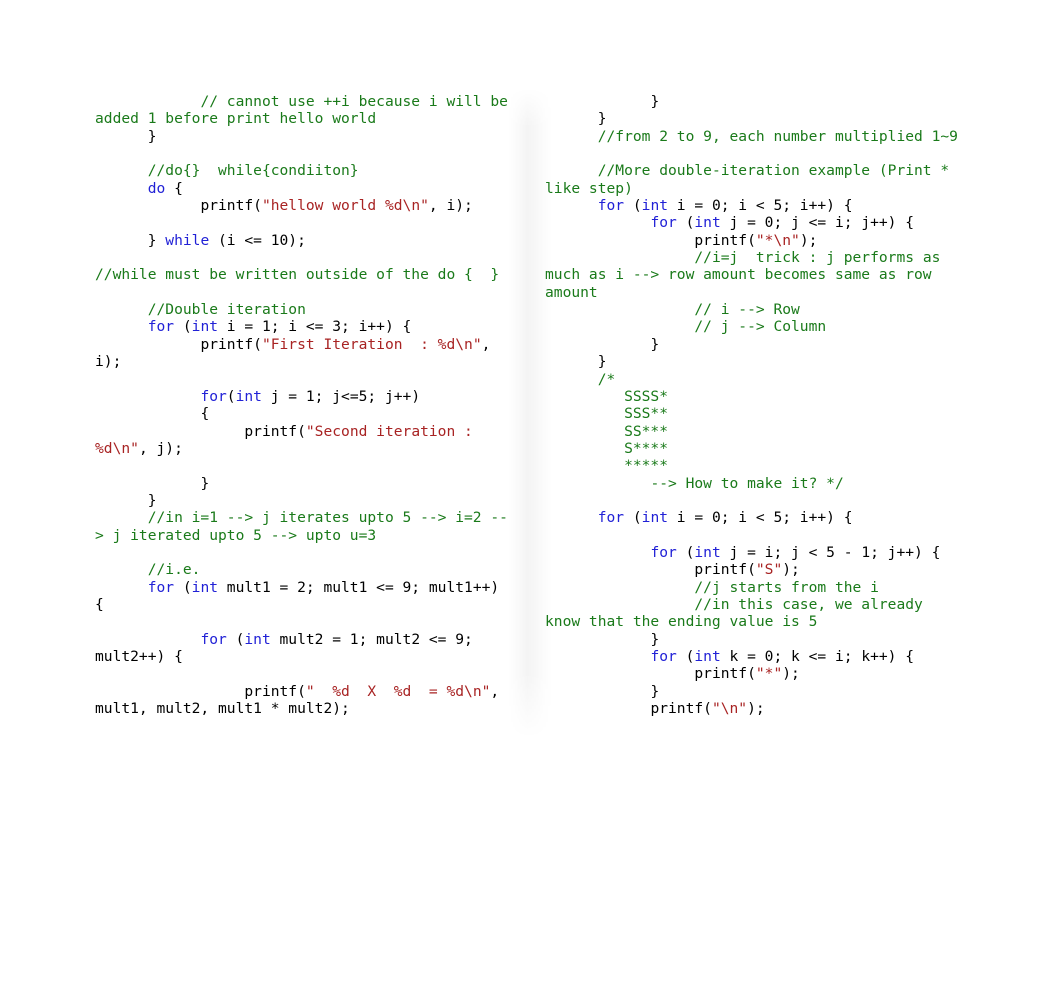 The width and height of the screenshot is (1062, 1001). I want to click on code-token-string: "*", so click(769, 674).